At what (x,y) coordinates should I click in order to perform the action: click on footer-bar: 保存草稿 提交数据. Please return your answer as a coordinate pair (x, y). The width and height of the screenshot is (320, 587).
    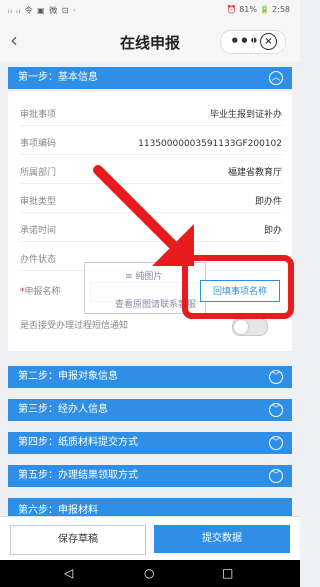
    Looking at the image, I should click on (150, 538).